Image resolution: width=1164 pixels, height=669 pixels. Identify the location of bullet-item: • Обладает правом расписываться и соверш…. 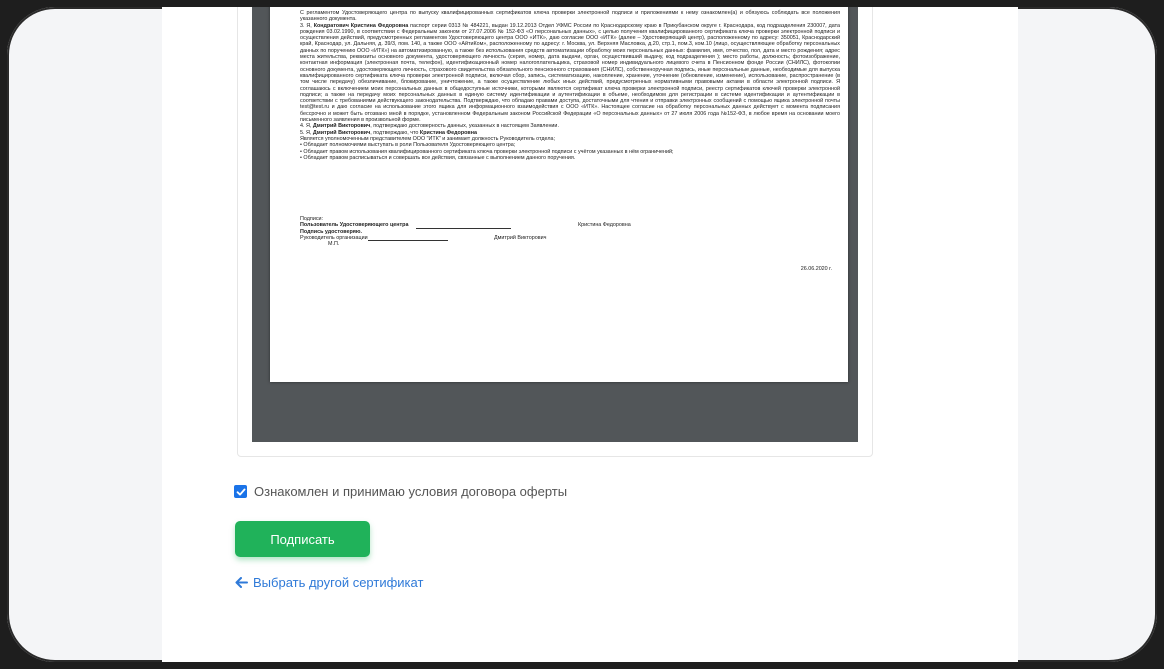
(438, 157).